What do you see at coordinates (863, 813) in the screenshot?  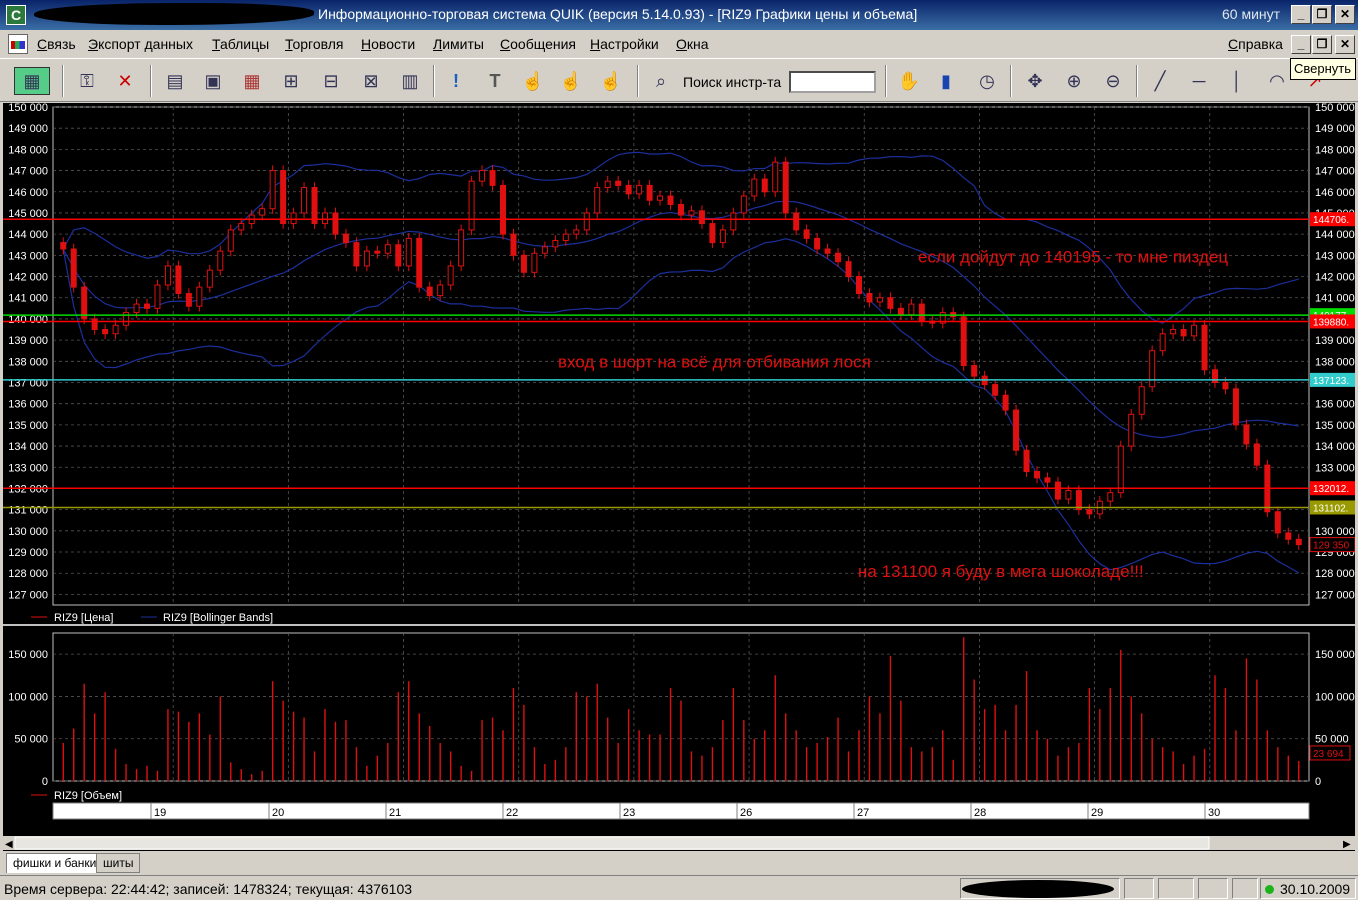 I see `date-label: 27` at bounding box center [863, 813].